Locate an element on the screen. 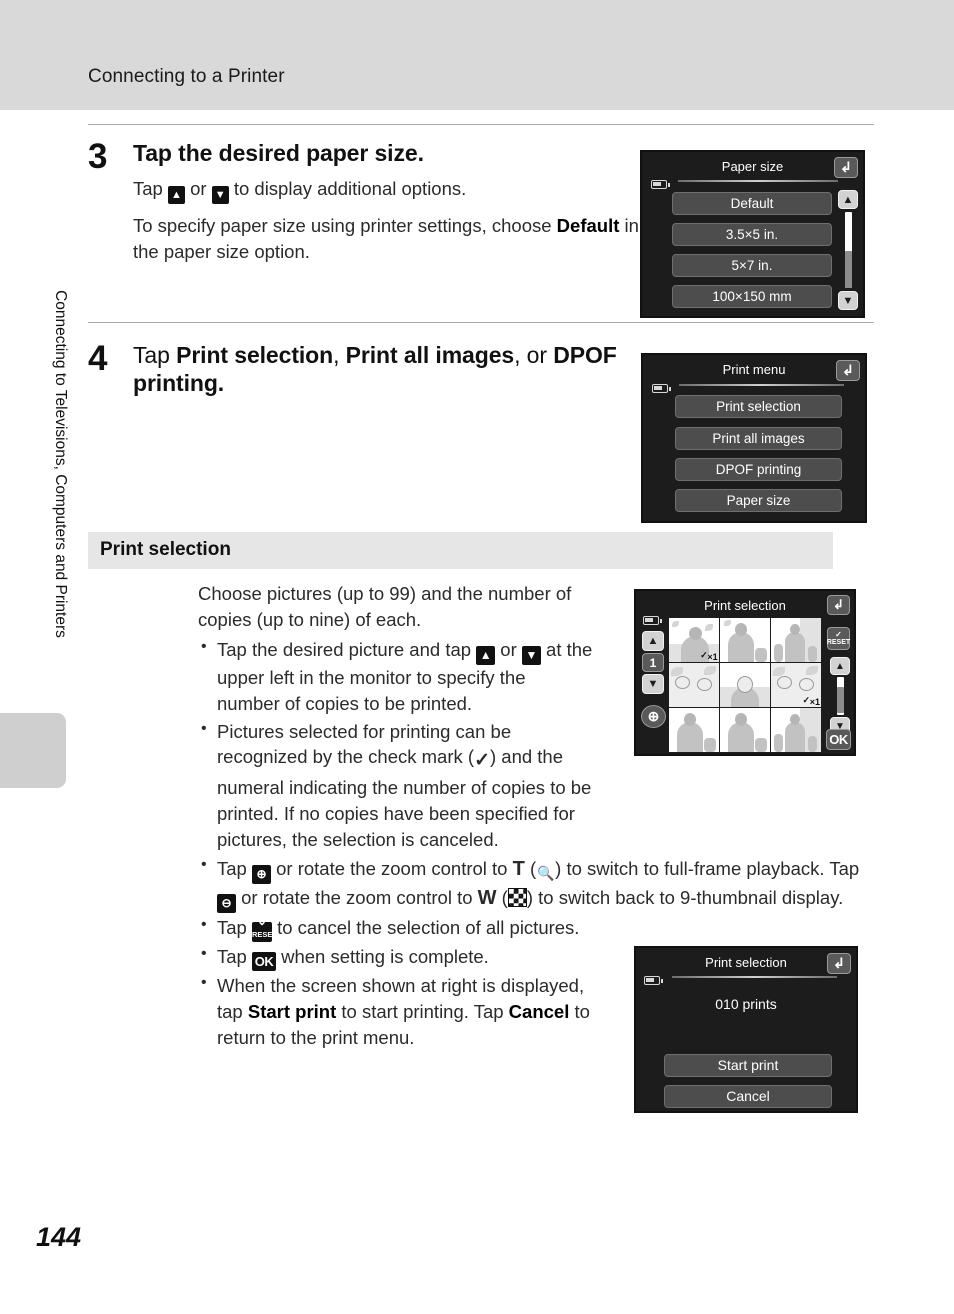  top-divider is located at coordinates (481, 124).